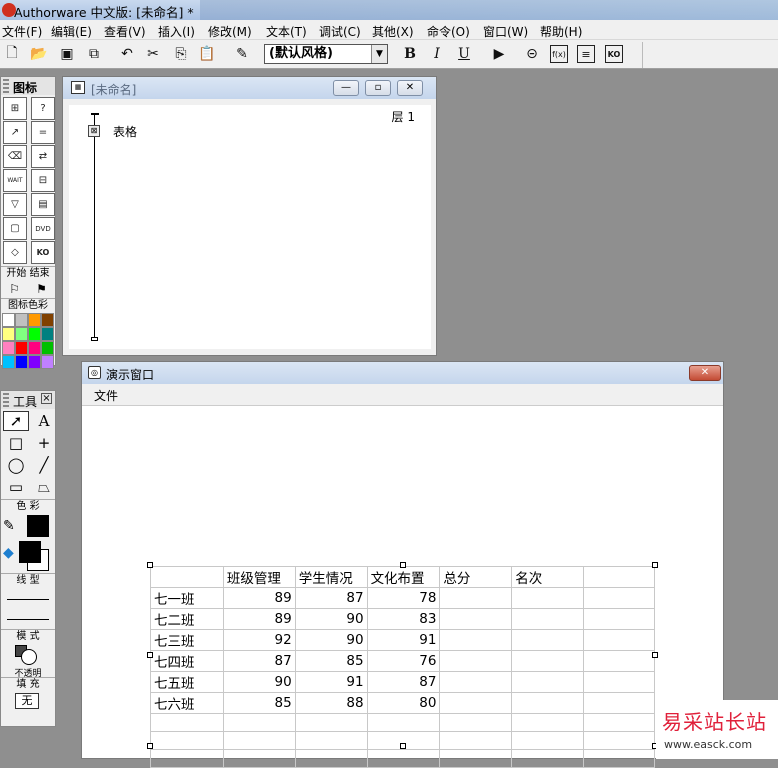 The image size is (778, 768). I want to click on framework-icon: ⊟, so click(43, 180).